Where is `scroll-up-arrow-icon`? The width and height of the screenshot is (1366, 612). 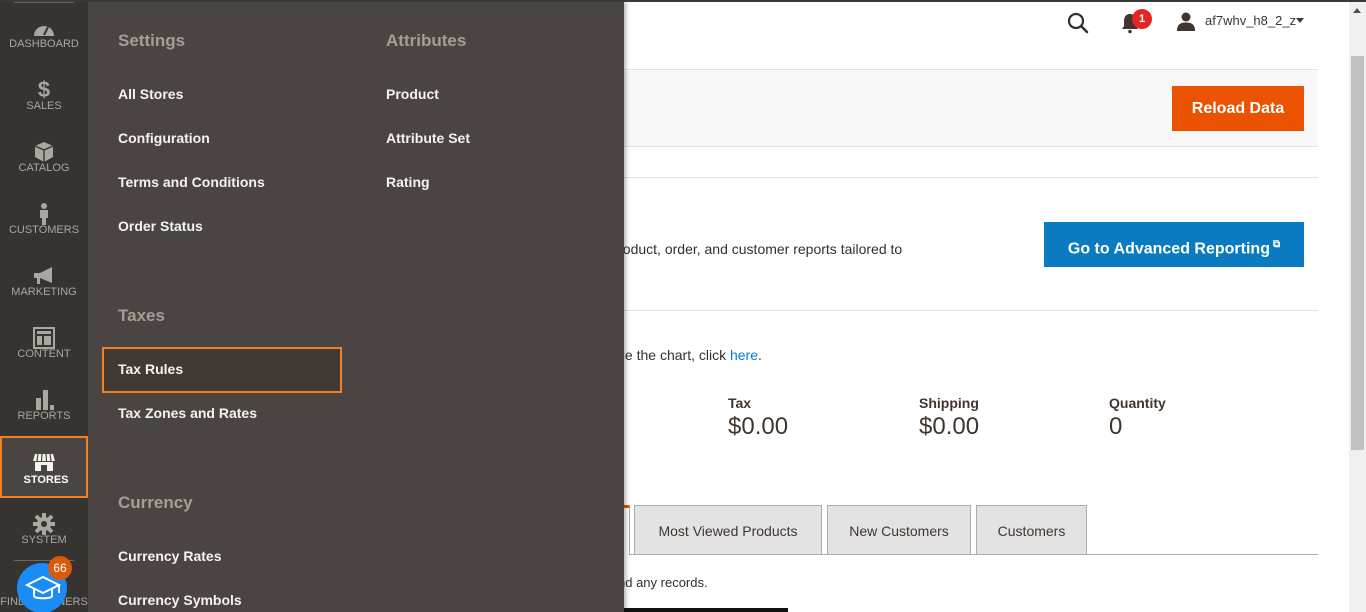 scroll-up-arrow-icon is located at coordinates (1357, 10).